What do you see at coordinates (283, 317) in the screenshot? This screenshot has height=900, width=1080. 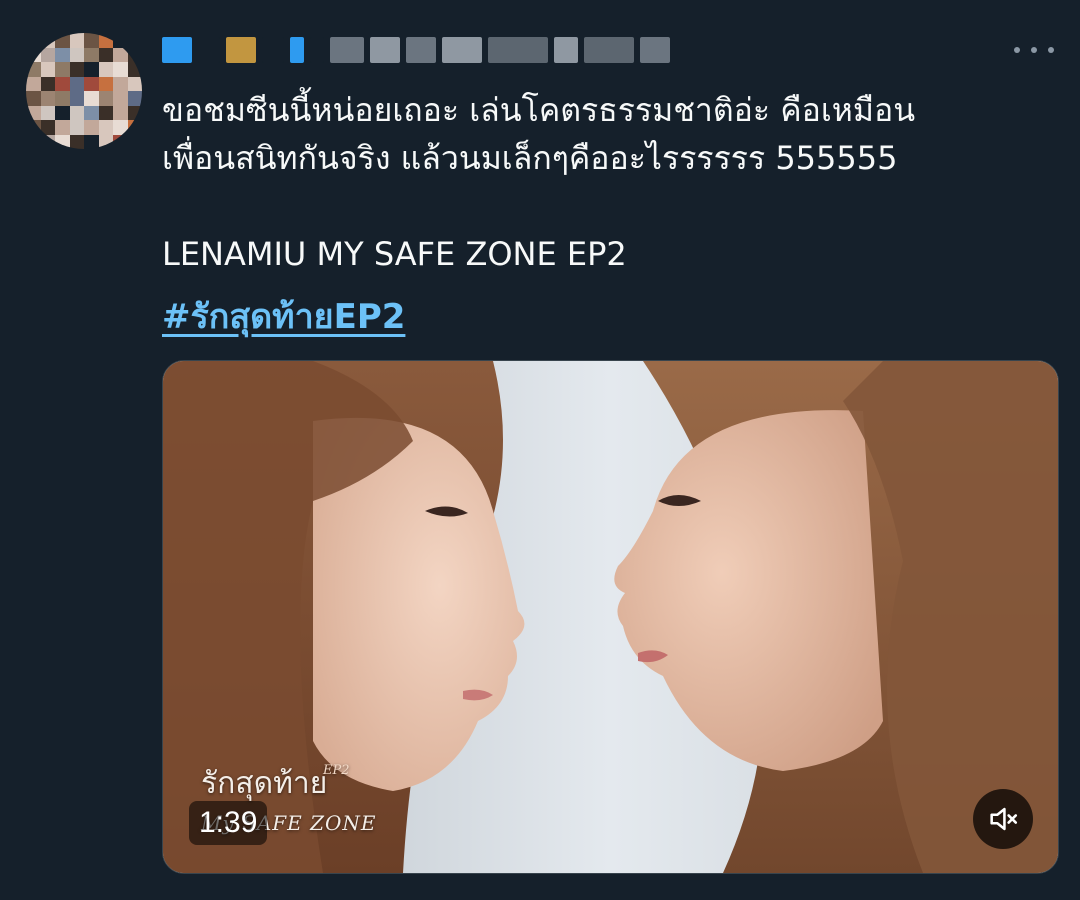 I see `hashtag-link: #รักสุดท้ายEP2` at bounding box center [283, 317].